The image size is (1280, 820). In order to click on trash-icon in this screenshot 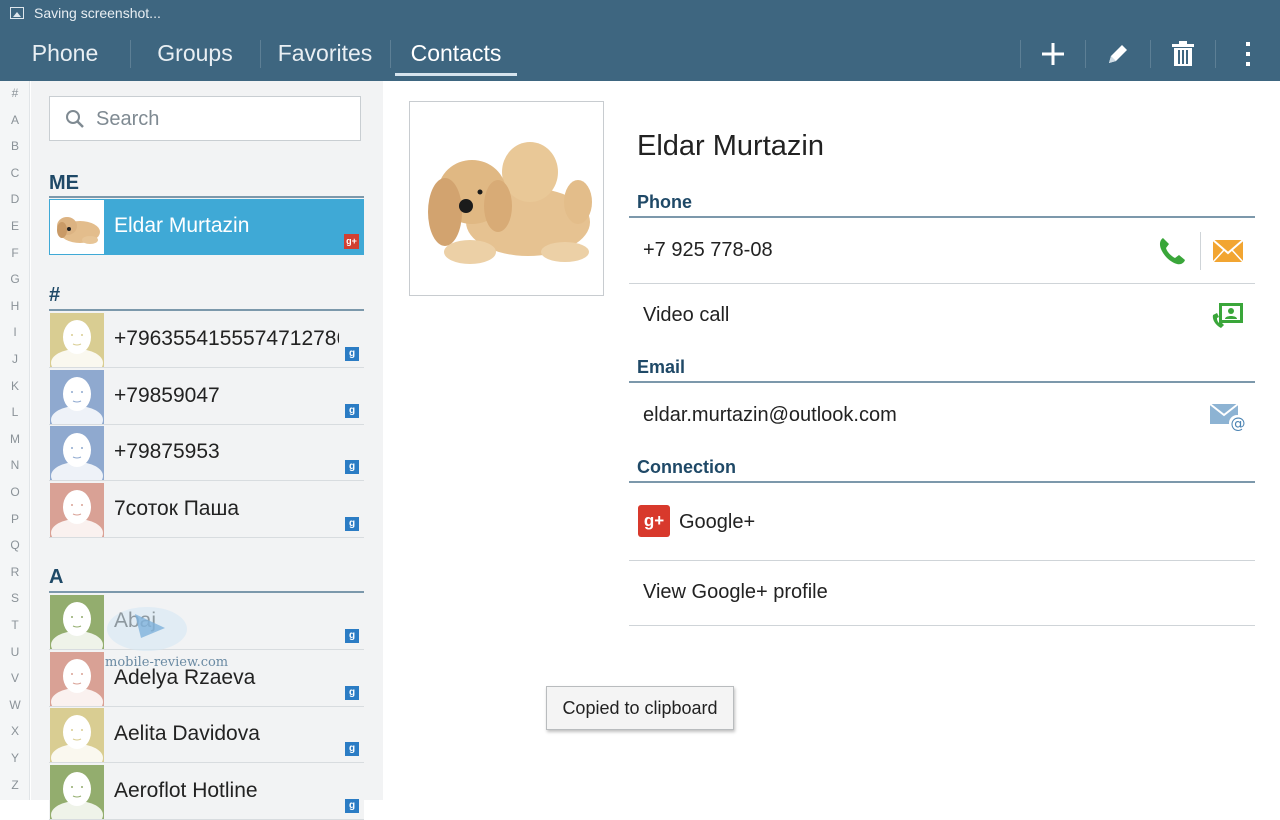, I will do `click(1183, 53)`.